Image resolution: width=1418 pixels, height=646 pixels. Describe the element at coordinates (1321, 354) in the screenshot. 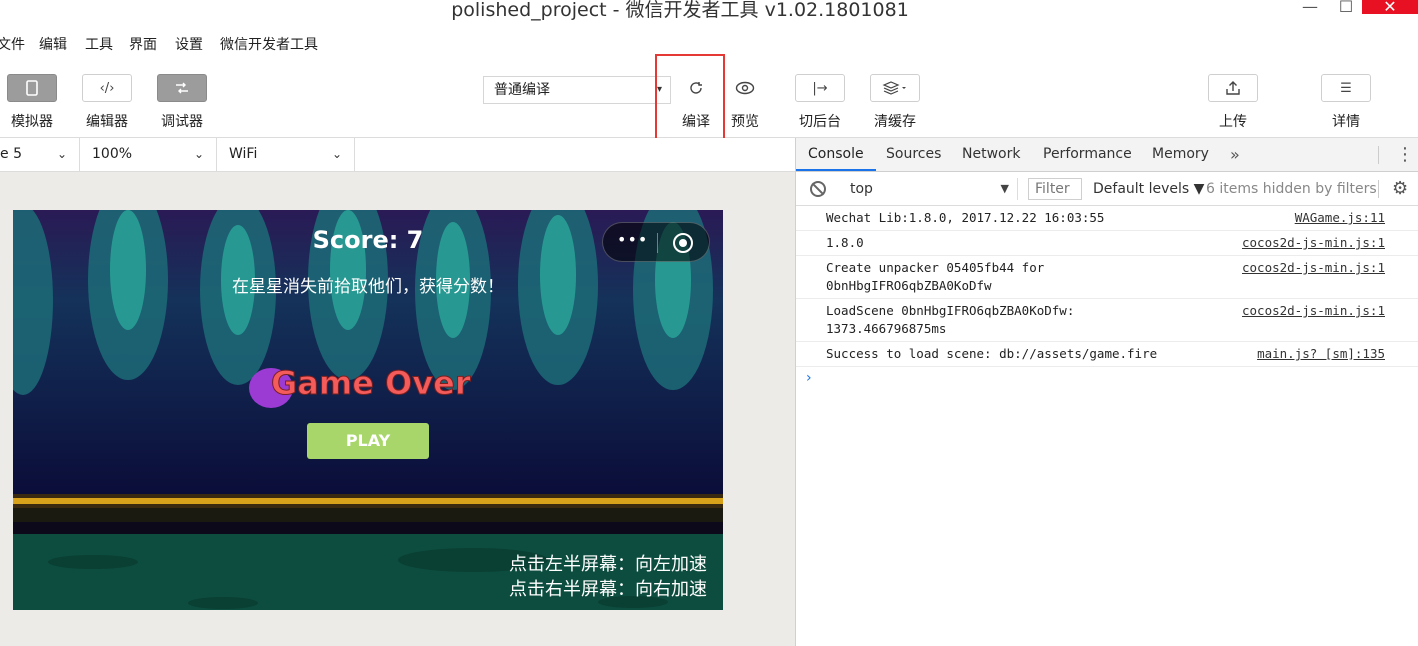

I see `log-source-link: main.js? [sm]:135` at that location.